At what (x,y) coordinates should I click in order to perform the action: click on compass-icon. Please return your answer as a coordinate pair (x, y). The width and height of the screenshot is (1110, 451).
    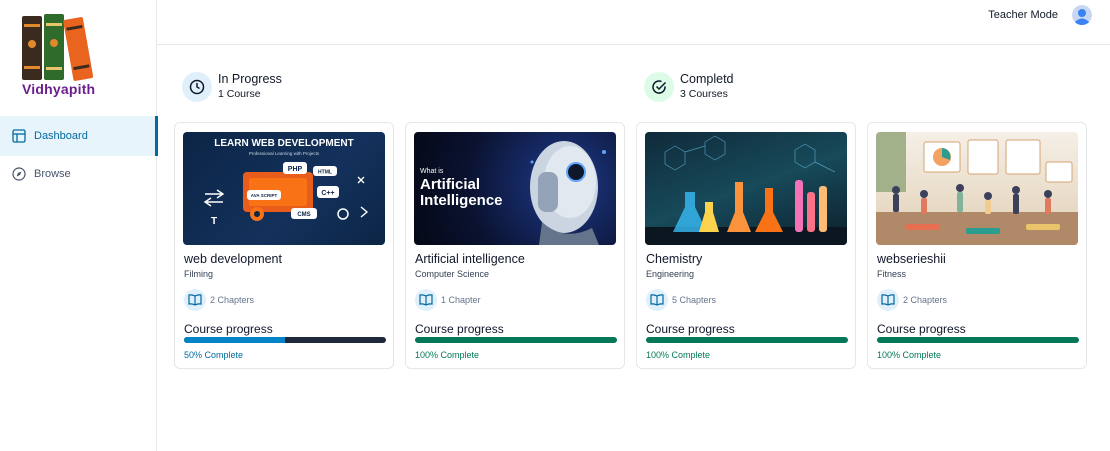
    Looking at the image, I should click on (19, 174).